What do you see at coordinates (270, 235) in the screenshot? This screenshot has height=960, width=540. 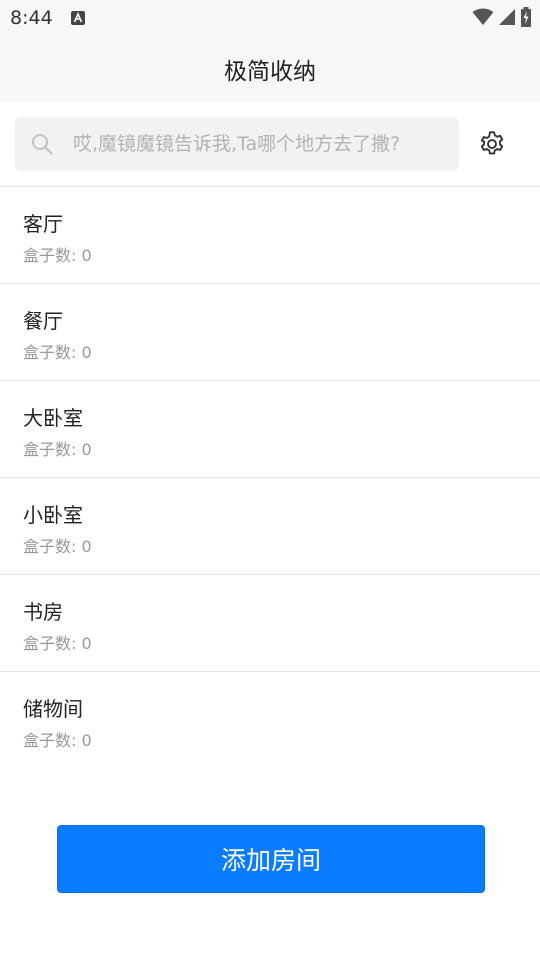 I see `list-item: 客厅 盒子数: 0` at bounding box center [270, 235].